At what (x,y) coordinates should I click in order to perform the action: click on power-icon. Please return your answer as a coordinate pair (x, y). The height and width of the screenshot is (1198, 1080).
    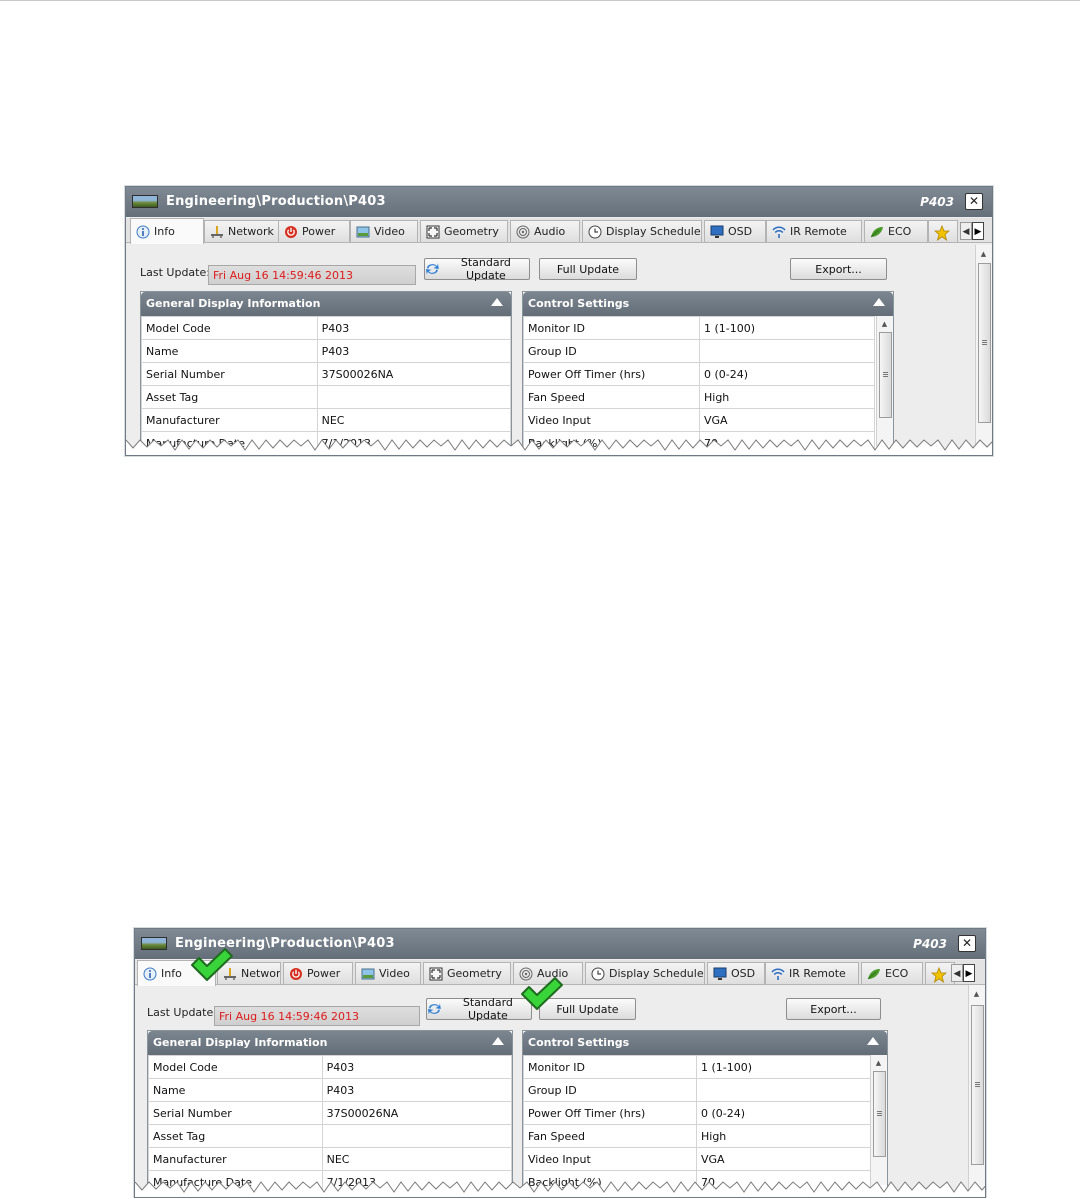
    Looking at the image, I should click on (291, 232).